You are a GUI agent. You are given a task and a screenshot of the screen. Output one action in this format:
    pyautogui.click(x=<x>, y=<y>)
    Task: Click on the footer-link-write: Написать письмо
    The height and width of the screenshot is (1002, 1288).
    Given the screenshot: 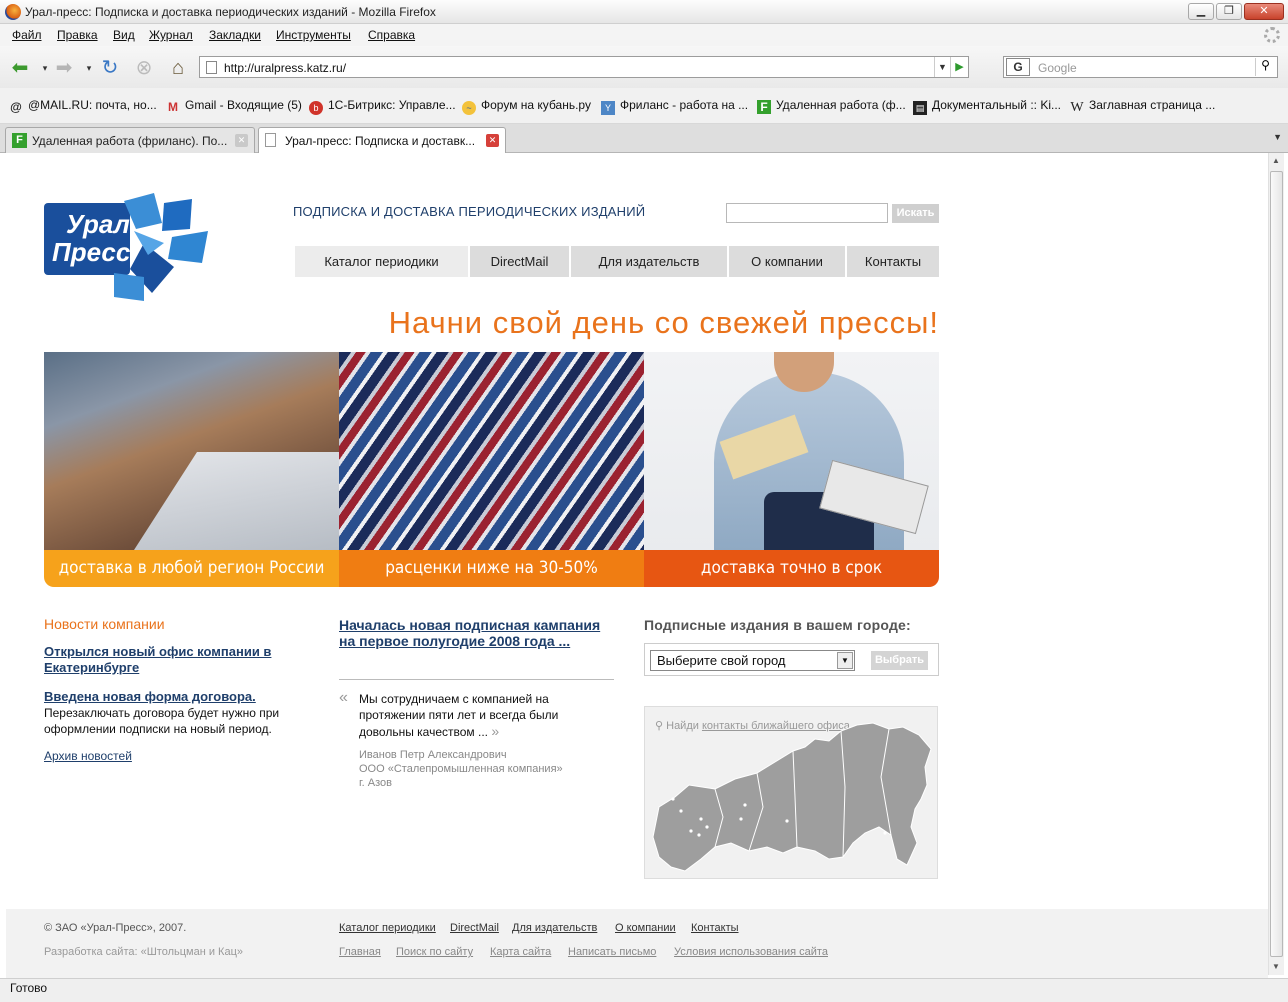 What is the action you would take?
    pyautogui.click(x=612, y=952)
    